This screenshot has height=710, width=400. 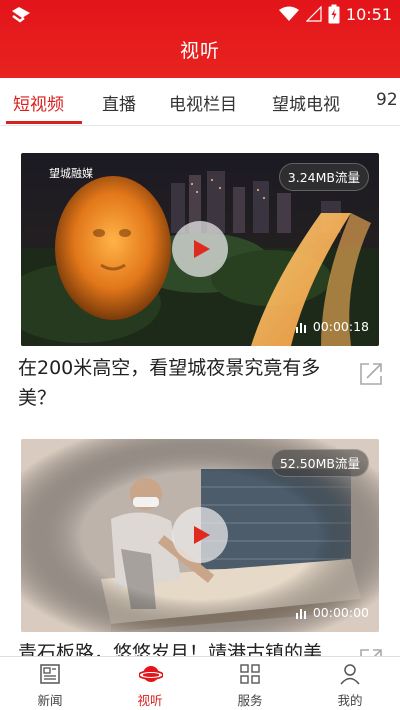 I want to click on duration-text: 00:00:00, so click(x=340, y=612).